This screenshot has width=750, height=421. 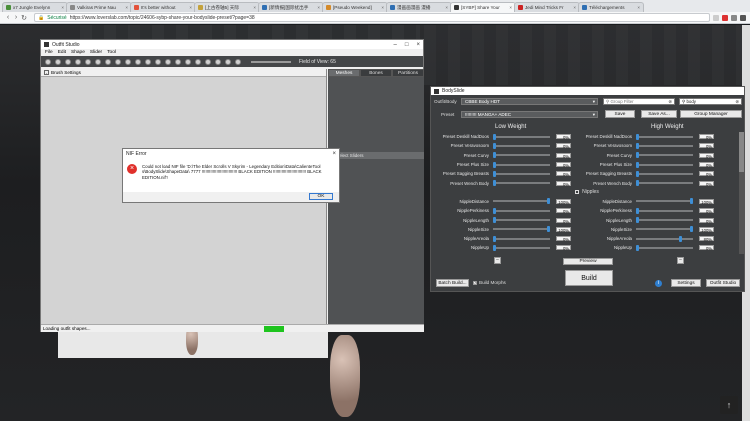 I want to click on browser-tab: Jedi Mind Tricks Fr ×, so click(x=547, y=7).